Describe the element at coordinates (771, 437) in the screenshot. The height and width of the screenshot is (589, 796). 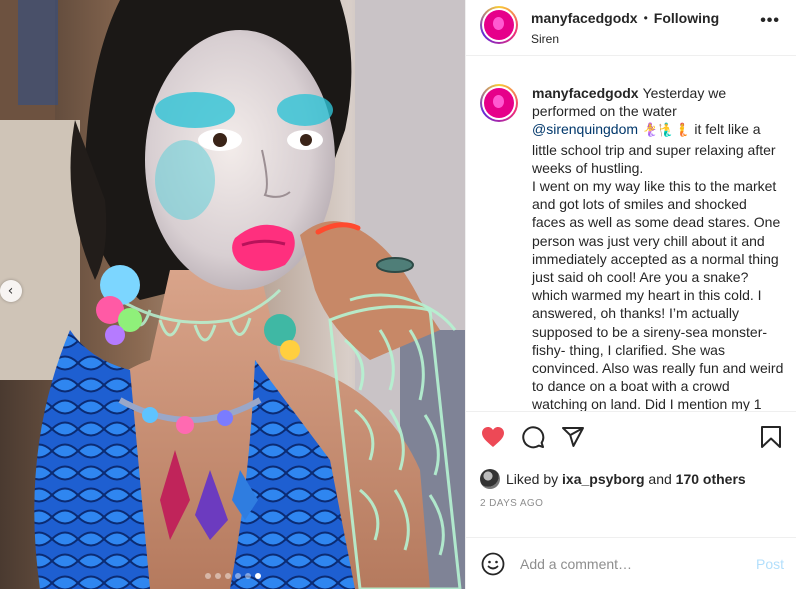
I see `bookmark-icon` at that location.